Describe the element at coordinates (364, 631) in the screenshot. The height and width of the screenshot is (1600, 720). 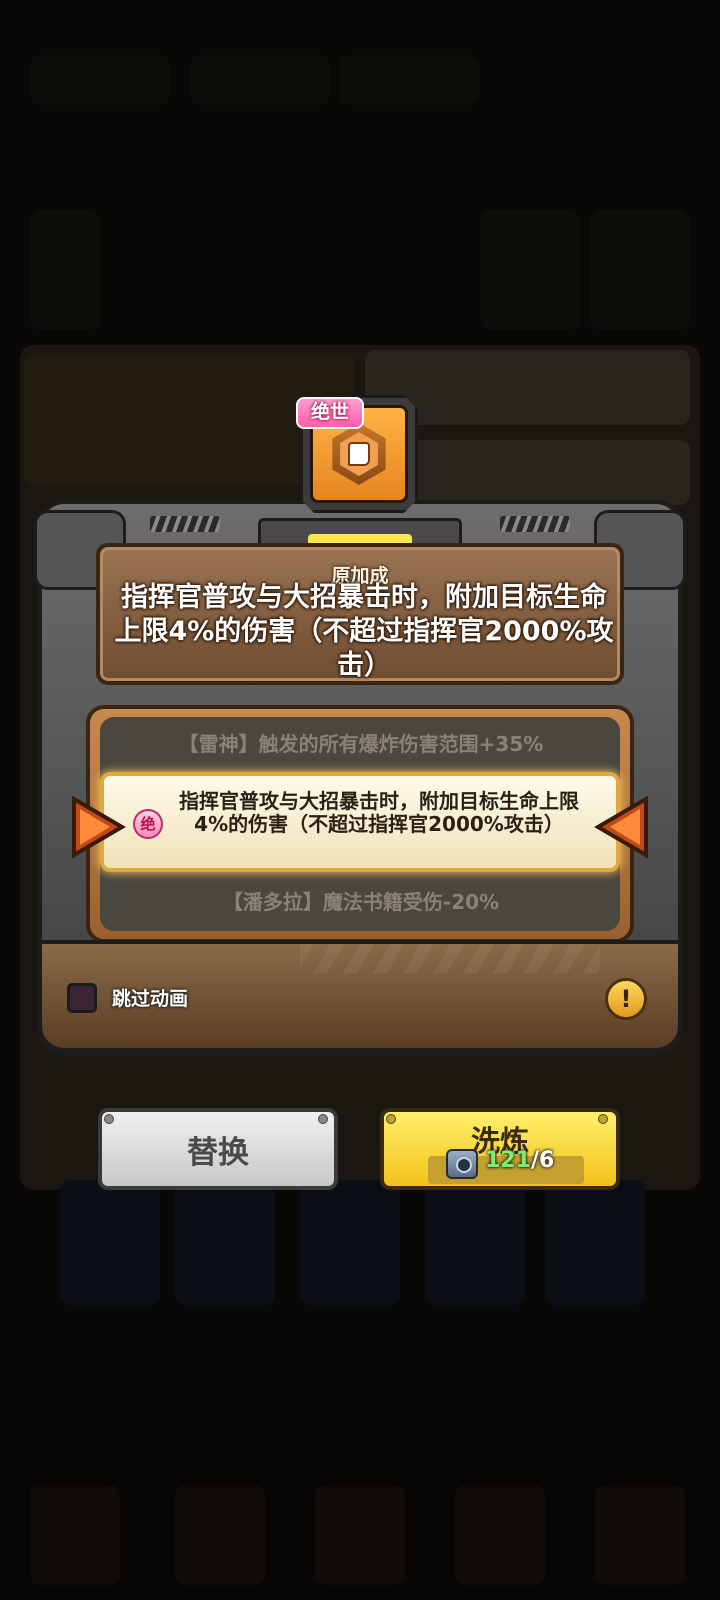
I see `original-bonus-text: 指挥官普攻与大招暴击时，附加目标生命上限4%的伤害（不超过指挥官2000%攻击）` at that location.